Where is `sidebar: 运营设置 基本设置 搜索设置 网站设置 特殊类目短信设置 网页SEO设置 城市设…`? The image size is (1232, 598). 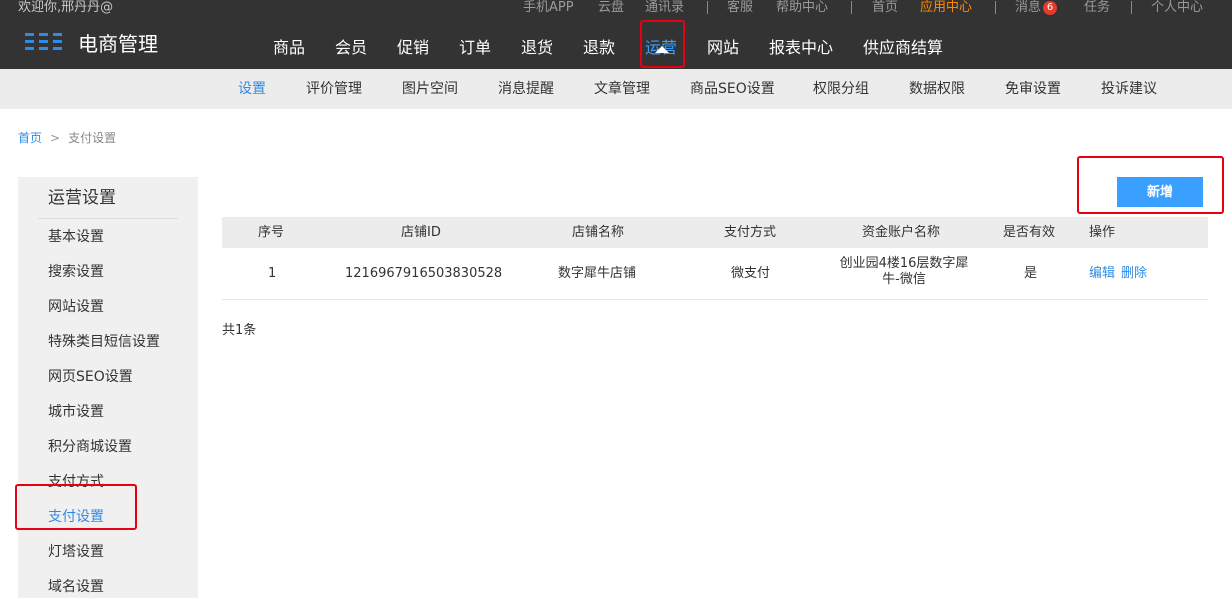
sidebar: 运营设置 基本设置 搜索设置 网站设置 特殊类目短信设置 网页SEO设置 城市设… is located at coordinates (108, 387).